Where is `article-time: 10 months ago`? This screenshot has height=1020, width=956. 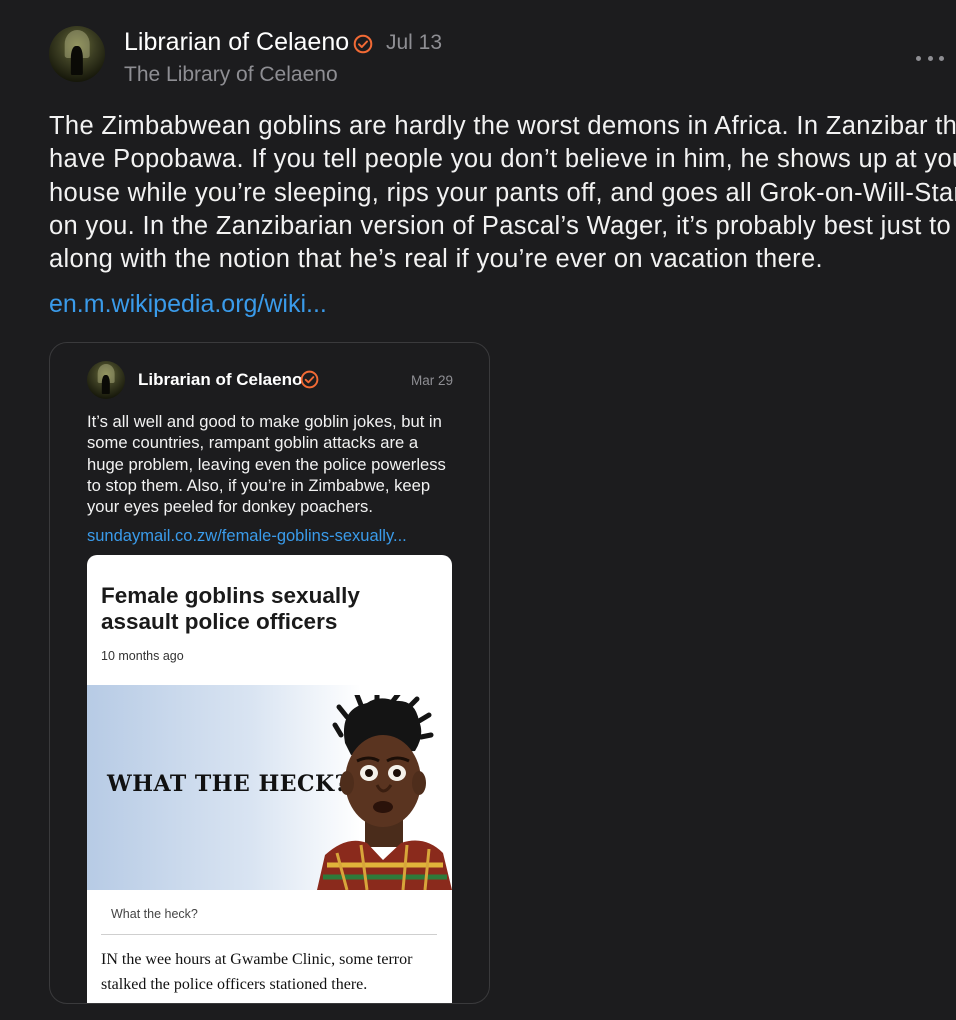
article-time: 10 months ago is located at coordinates (142, 656).